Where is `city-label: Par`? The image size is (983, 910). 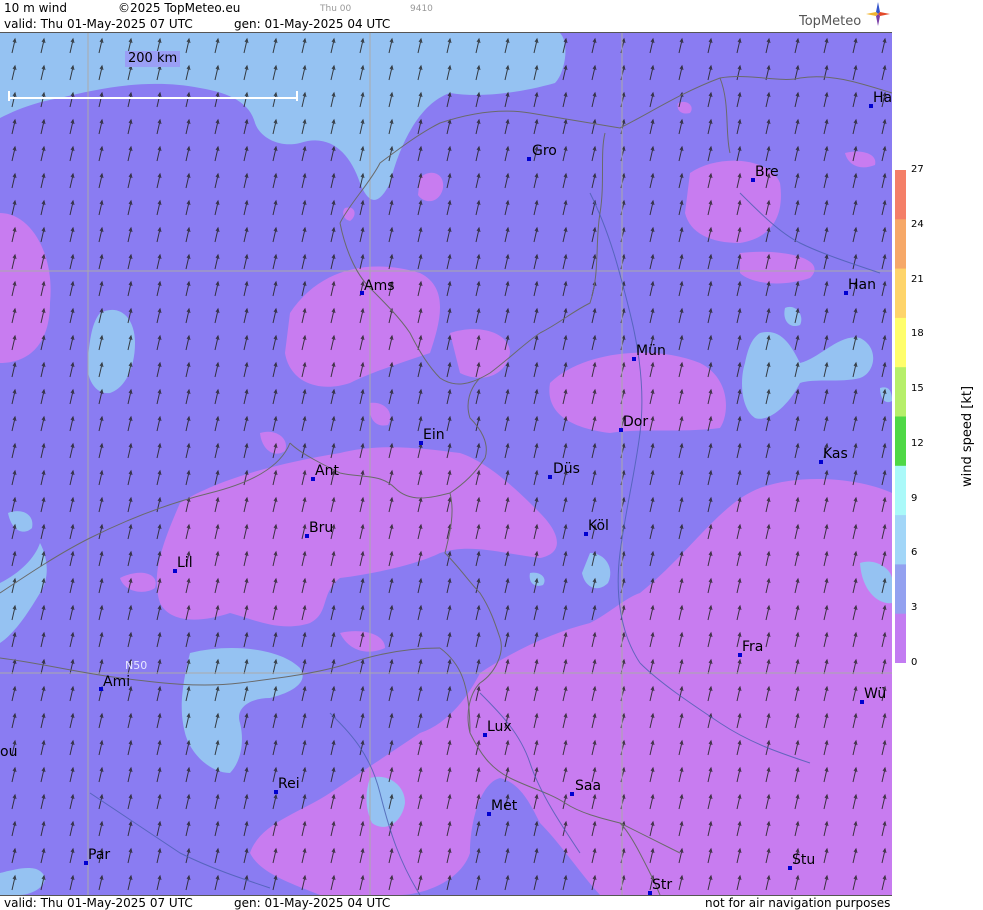
city-label: Par is located at coordinates (99, 855).